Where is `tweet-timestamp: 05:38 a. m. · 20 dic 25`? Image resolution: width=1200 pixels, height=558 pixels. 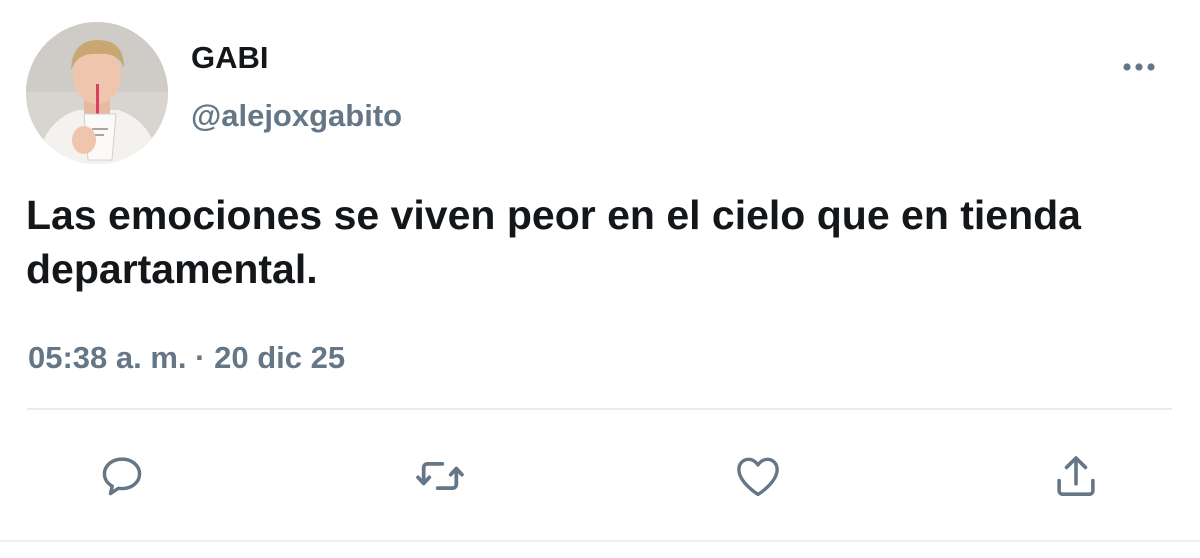 tweet-timestamp: 05:38 a. m. · 20 dic 25 is located at coordinates (186, 358).